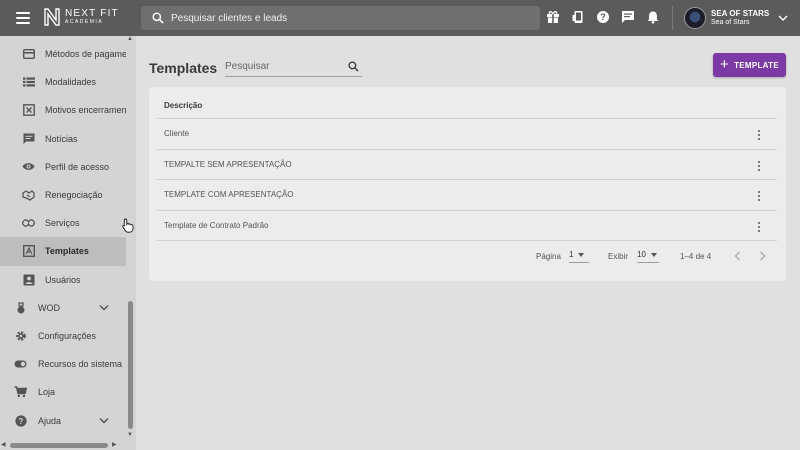 Image resolution: width=800 pixels, height=450 pixels. What do you see at coordinates (696, 256) in the screenshot?
I see `page-range: 1–4 de 4` at bounding box center [696, 256].